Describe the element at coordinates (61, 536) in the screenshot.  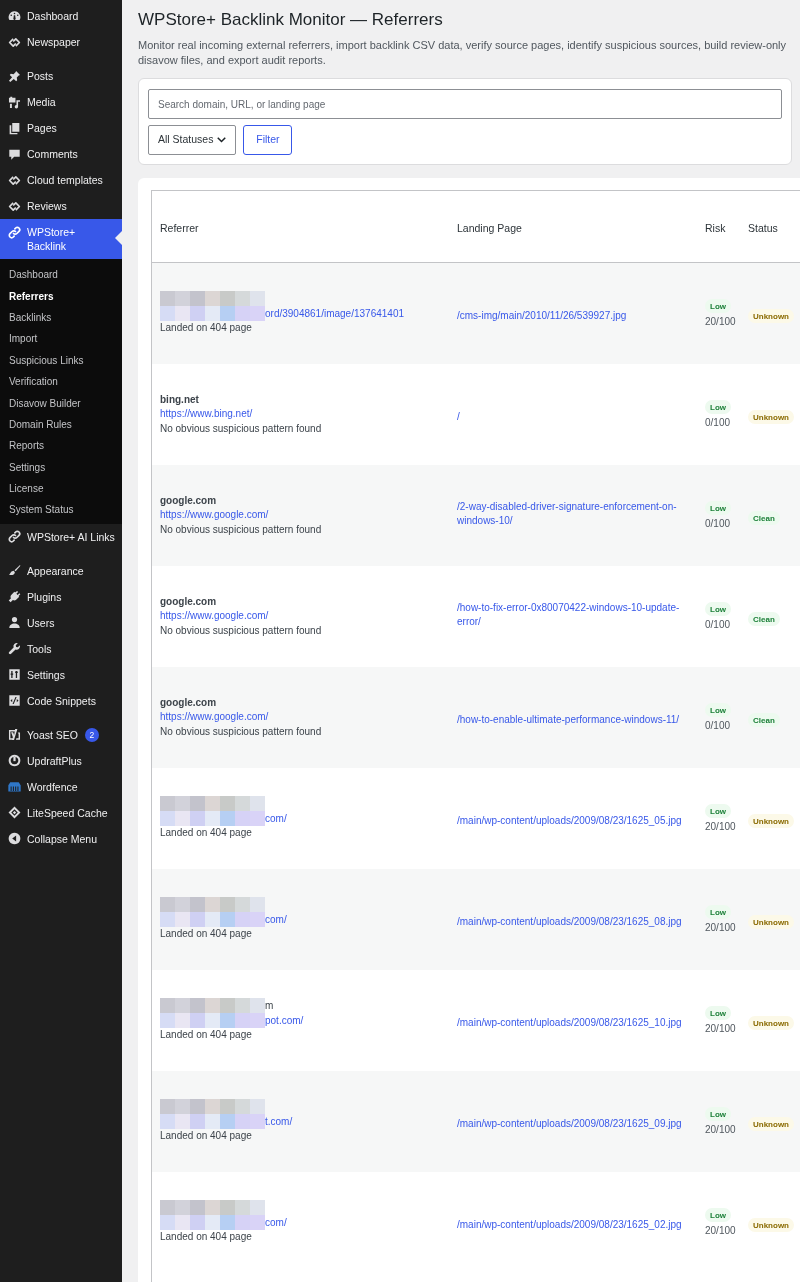
I see `sidebar-item: WPStore+ AI Links` at that location.